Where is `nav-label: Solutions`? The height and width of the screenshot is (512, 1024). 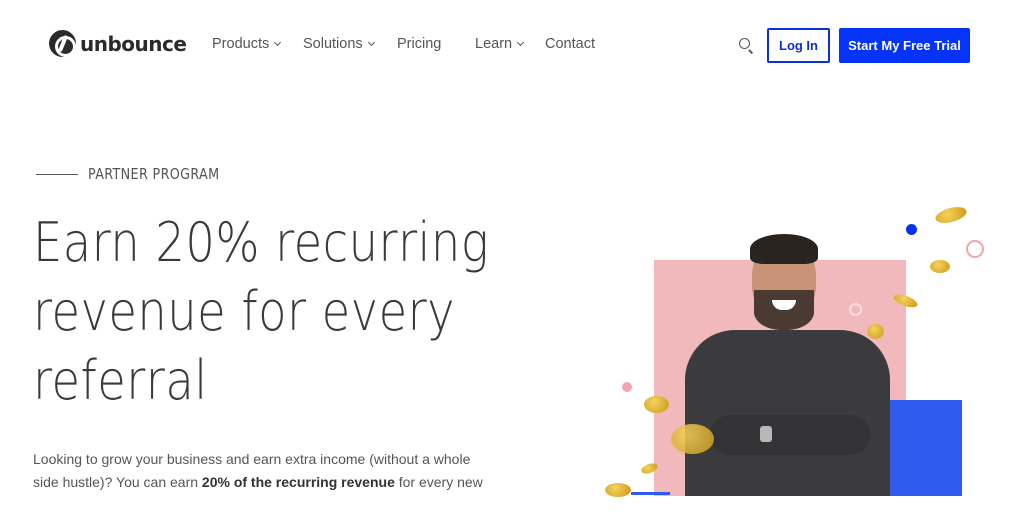
nav-label: Solutions is located at coordinates (333, 44).